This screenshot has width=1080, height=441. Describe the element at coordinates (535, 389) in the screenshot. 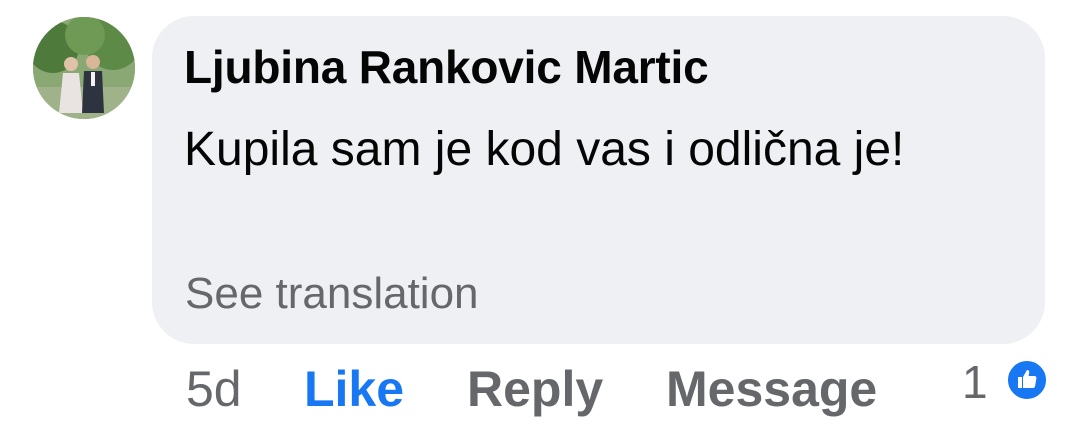

I see `reply-button: Reply` at that location.